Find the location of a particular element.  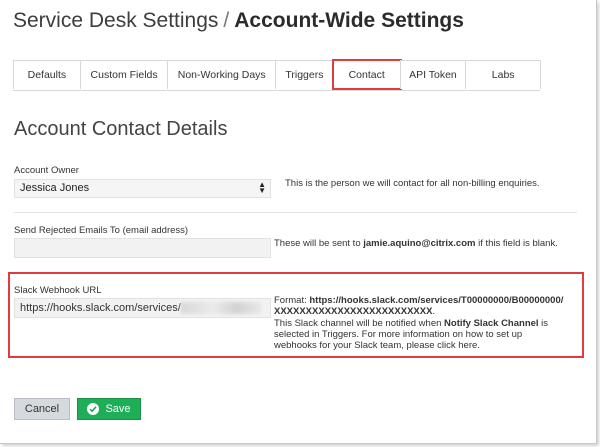

check-icon is located at coordinates (93, 409).